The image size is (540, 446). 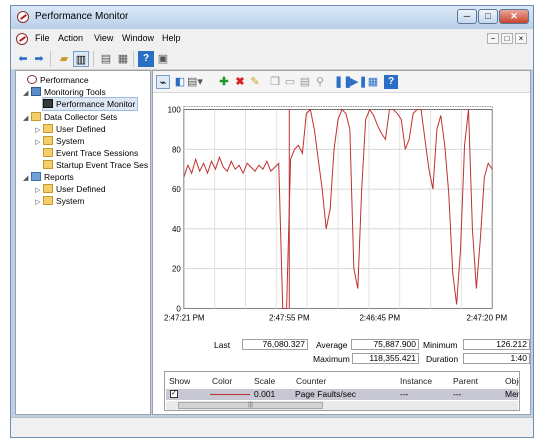 What do you see at coordinates (290, 82) in the screenshot?
I see `paste-counter-list-icon: ▭` at bounding box center [290, 82].